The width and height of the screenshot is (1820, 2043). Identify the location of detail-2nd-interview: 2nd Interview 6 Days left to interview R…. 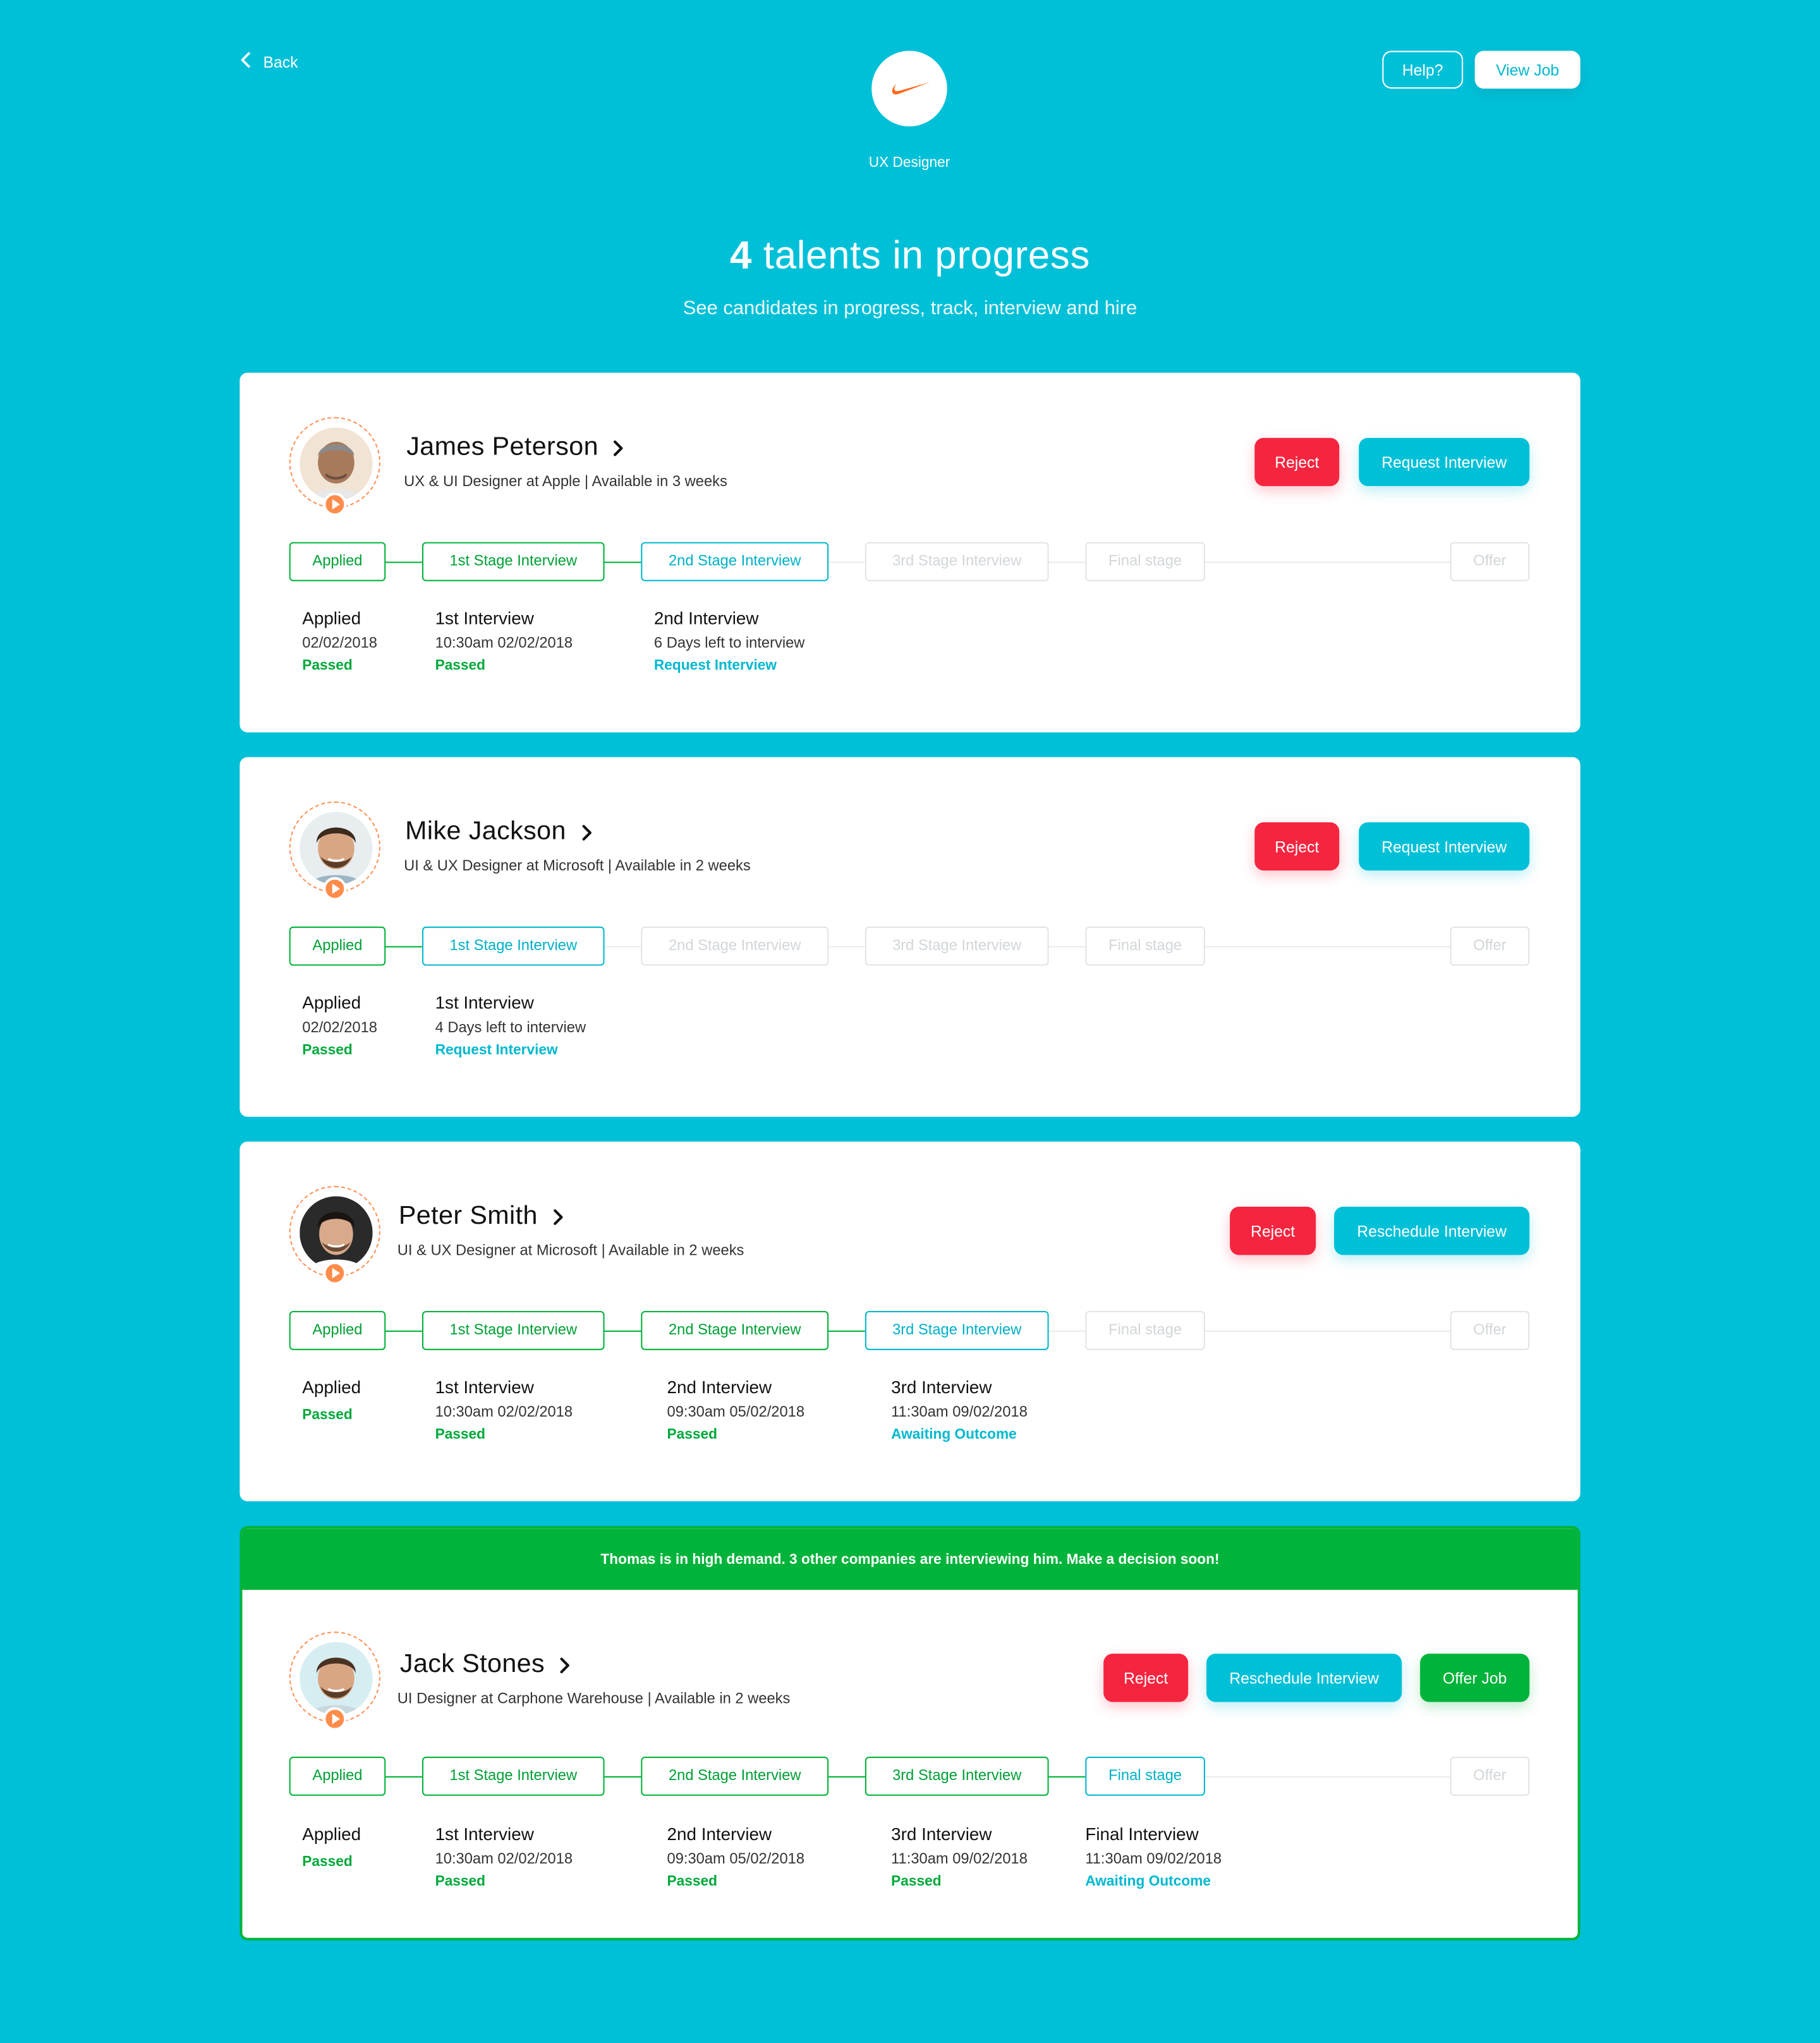
(729, 641).